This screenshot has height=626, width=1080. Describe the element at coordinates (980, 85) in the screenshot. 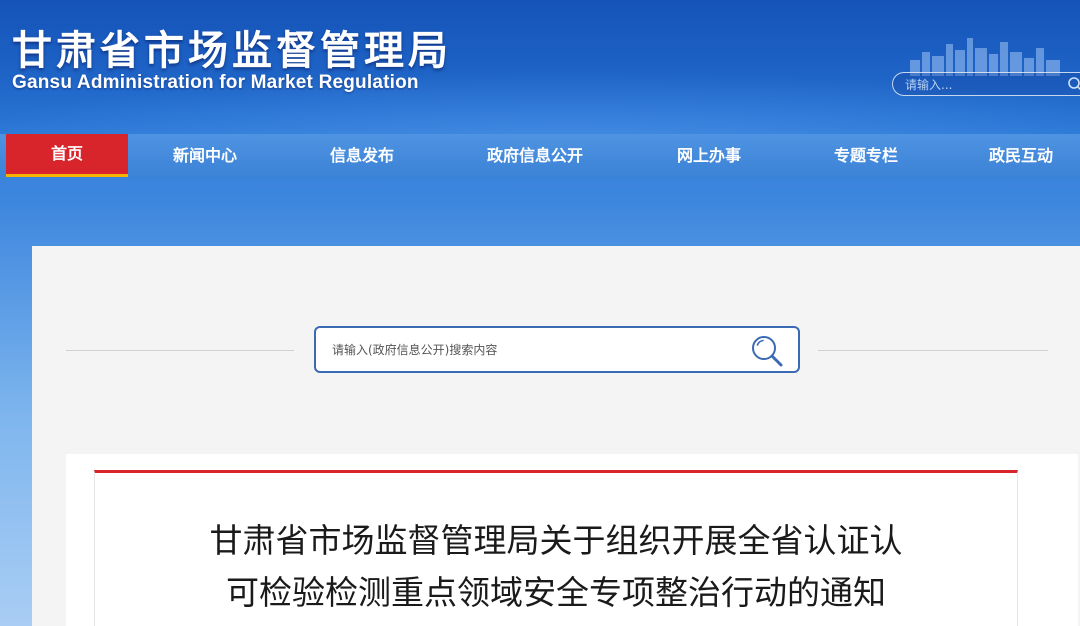

I see `header-search-input` at that location.